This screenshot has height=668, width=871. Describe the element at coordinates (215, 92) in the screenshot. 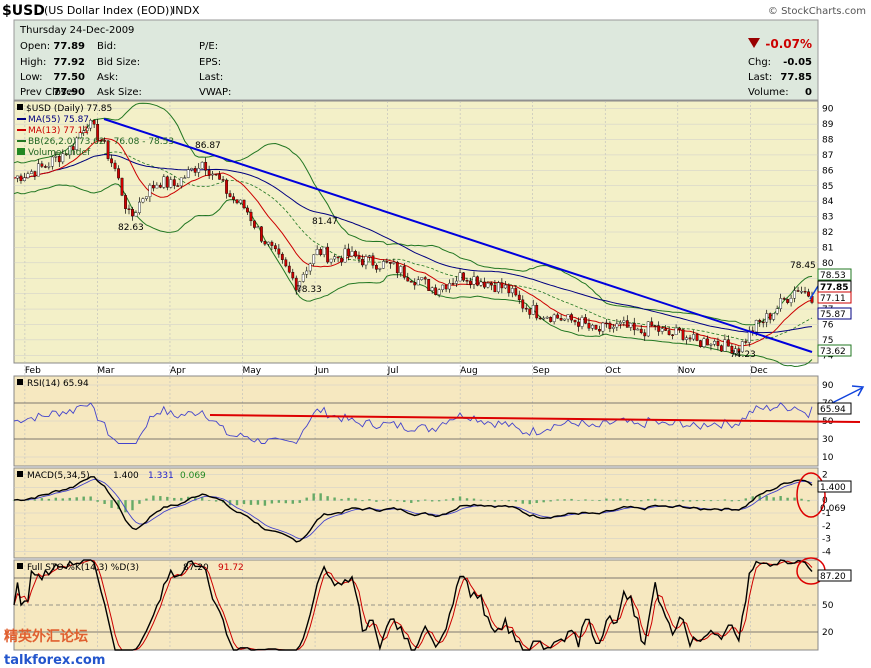

I see `svg-text: VWAP:` at that location.